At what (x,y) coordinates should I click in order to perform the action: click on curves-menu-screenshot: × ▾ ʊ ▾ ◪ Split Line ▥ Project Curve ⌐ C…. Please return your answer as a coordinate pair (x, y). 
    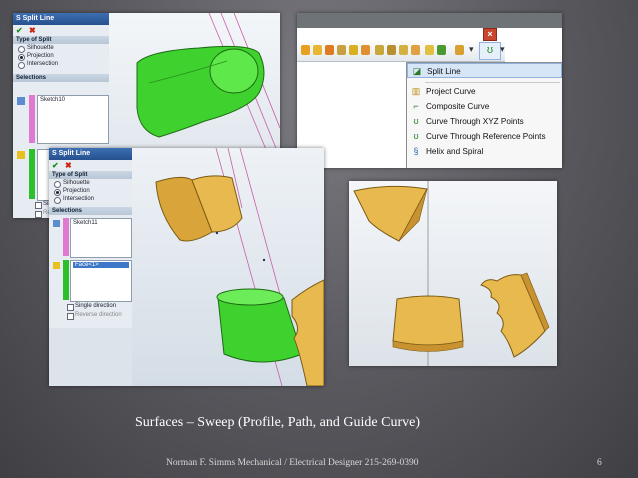
    Looking at the image, I should click on (429, 90).